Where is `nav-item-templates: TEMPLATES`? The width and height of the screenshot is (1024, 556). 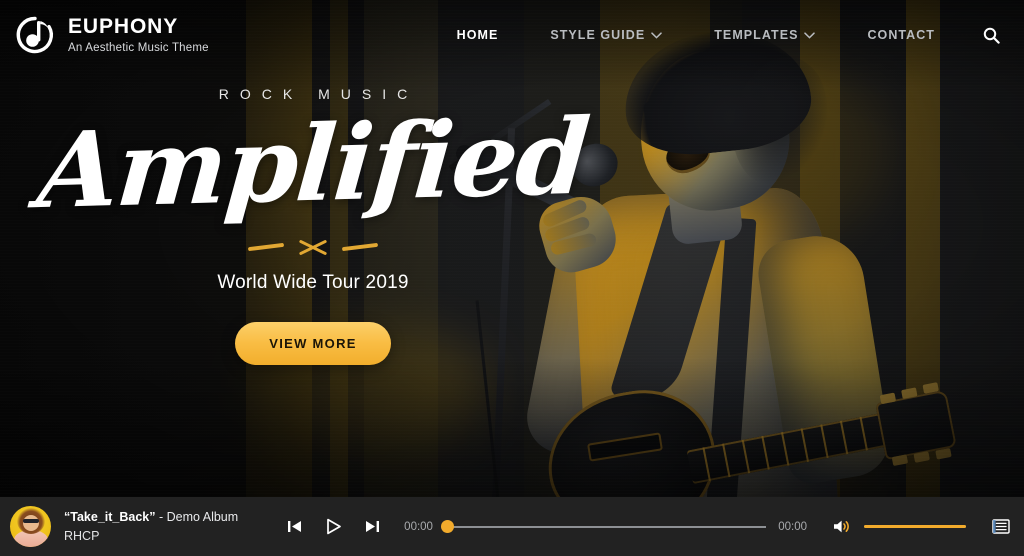 nav-item-templates: TEMPLATES is located at coordinates (764, 35).